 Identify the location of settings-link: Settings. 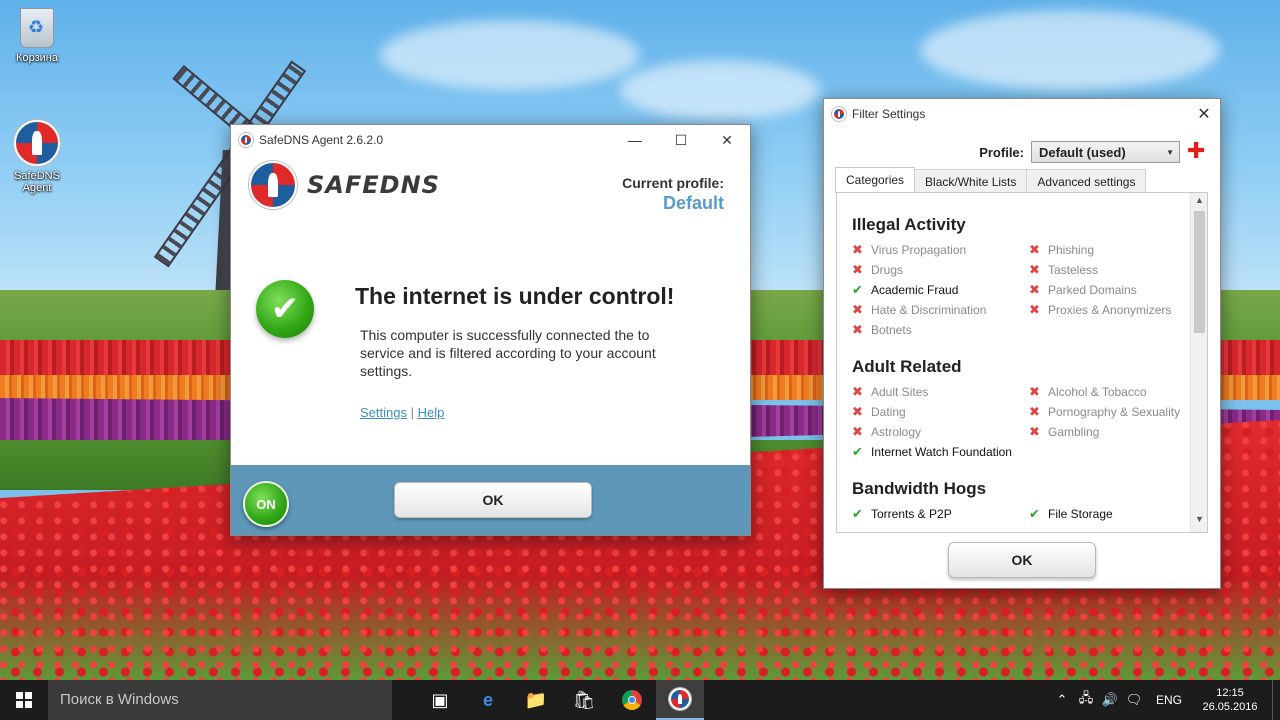
(383, 412).